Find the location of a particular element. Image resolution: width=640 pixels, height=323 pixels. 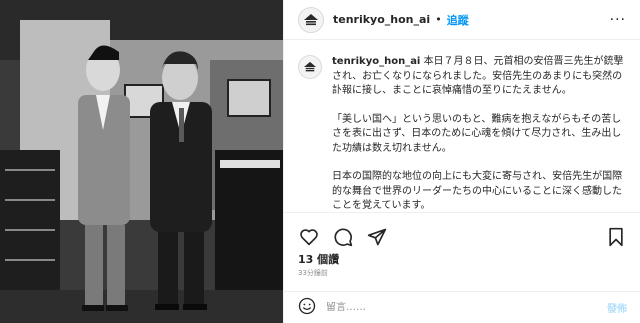

post-header: tenrikyo_hon_ai • 追蹤 ··· is located at coordinates (462, 20).